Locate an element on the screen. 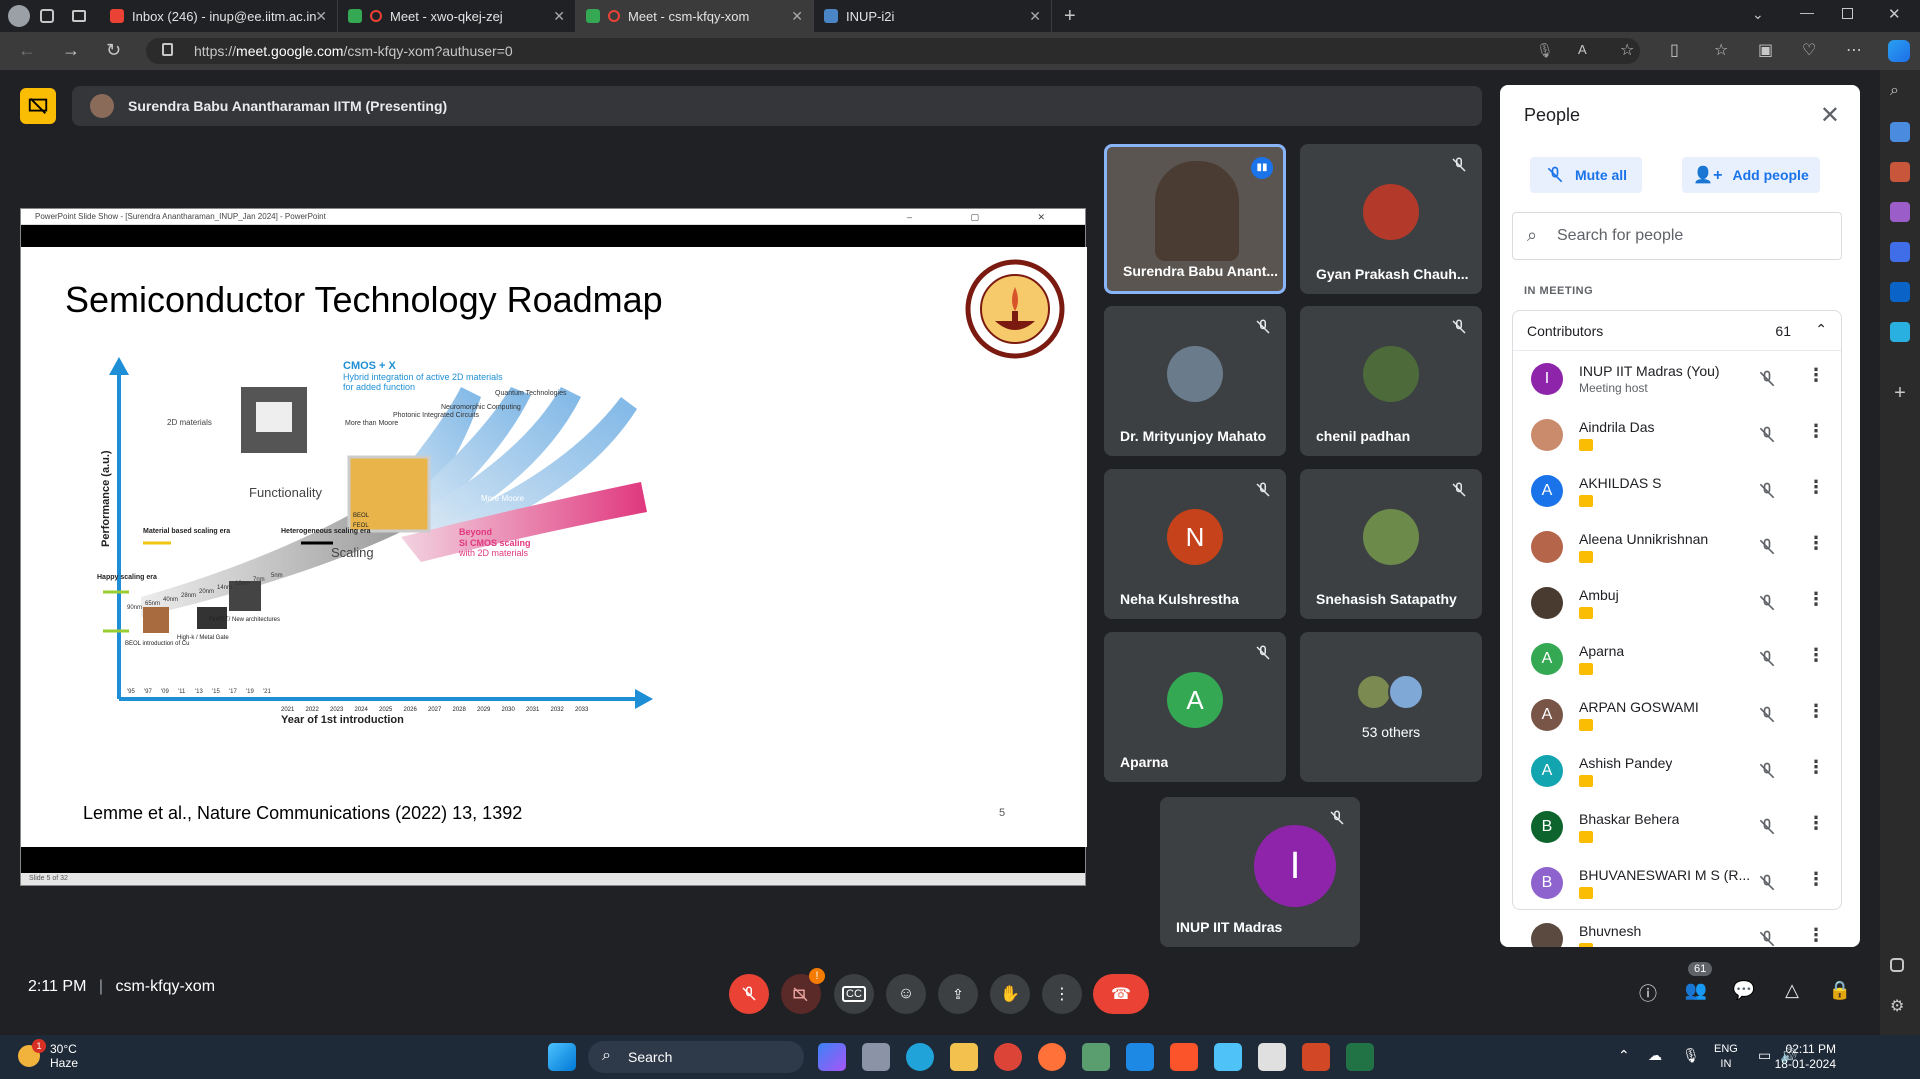 This screenshot has height=1079, width=1920. participant-row: A ARPAN GOSWAMI ⋮ is located at coordinates (1677, 715).